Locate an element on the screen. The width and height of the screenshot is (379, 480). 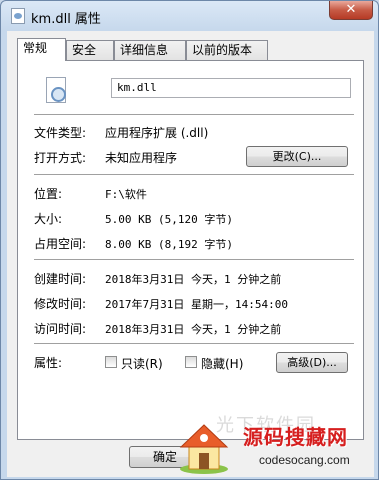
readonly-checkbox is located at coordinates (111, 362).